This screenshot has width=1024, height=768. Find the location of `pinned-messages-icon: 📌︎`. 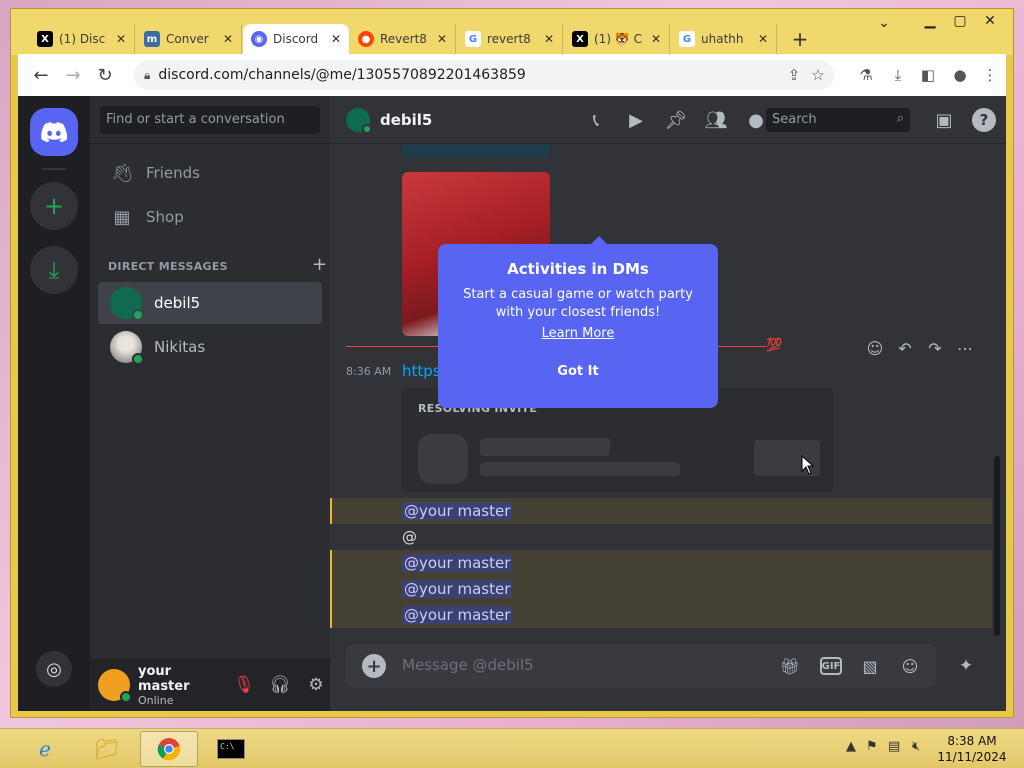

pinned-messages-icon: 📌︎ is located at coordinates (676, 120).